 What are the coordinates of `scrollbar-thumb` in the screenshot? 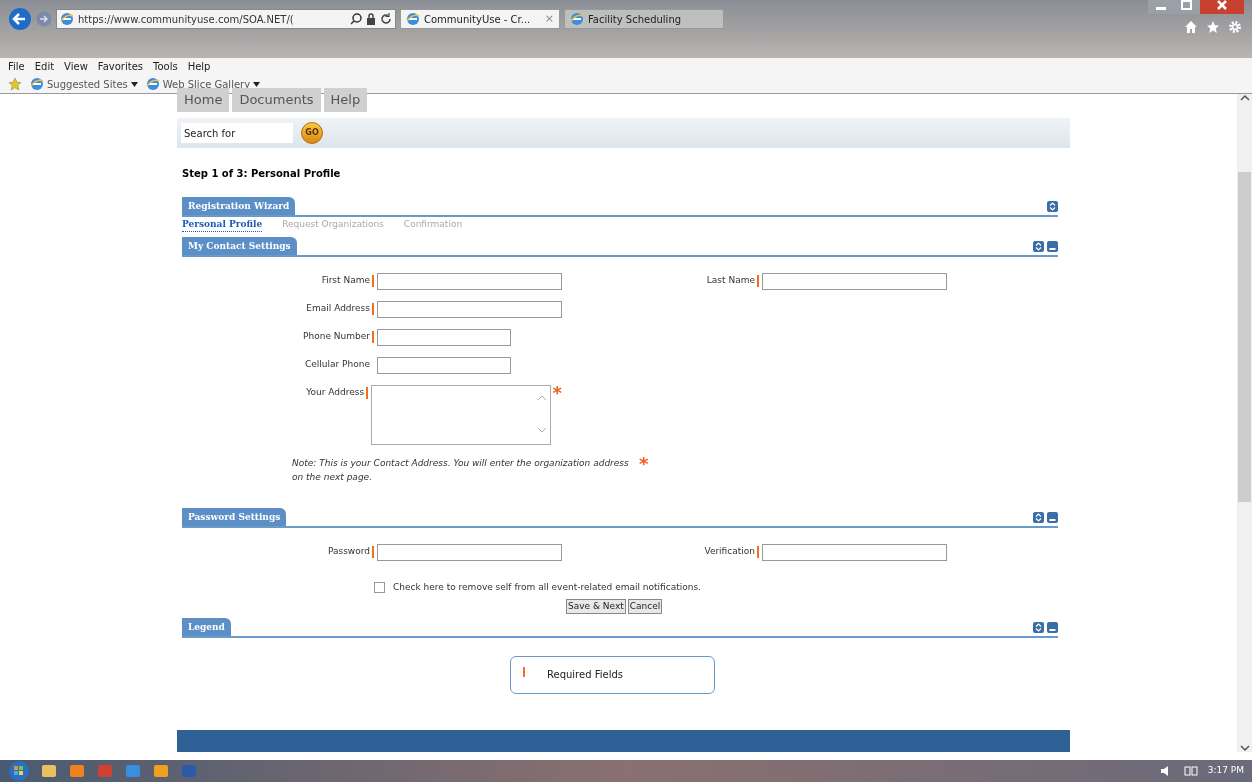 It's located at (1244, 337).